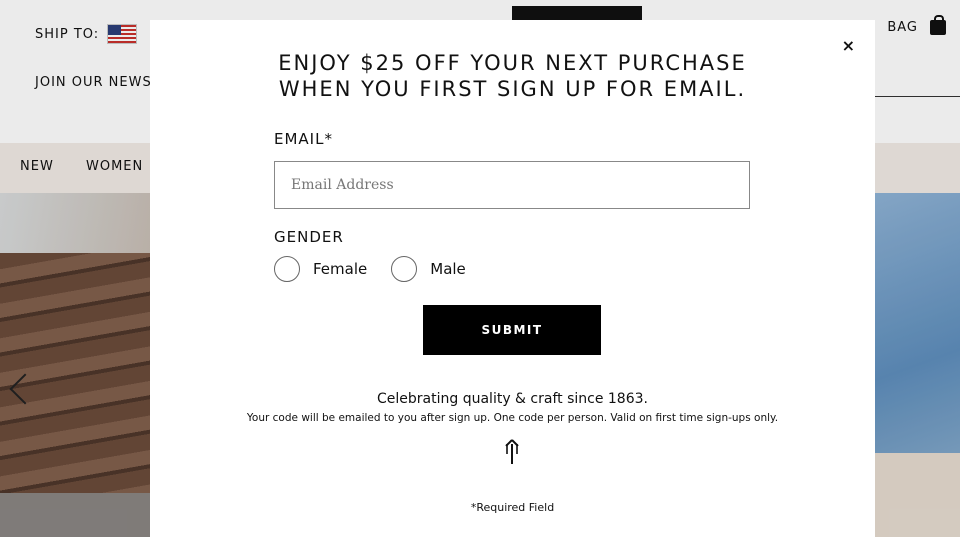 The height and width of the screenshot is (537, 960). I want to click on submit-button: SUBMIT, so click(512, 330).